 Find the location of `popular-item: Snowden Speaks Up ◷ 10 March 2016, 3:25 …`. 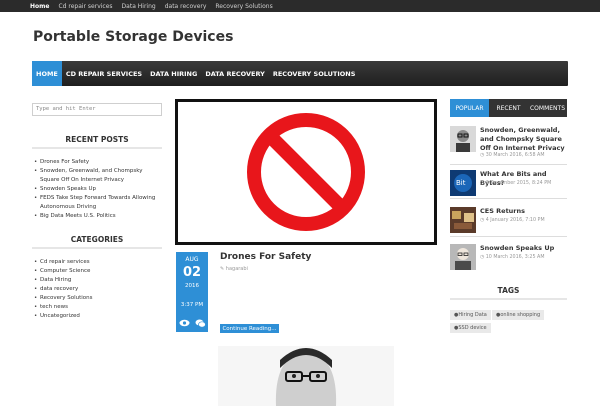

popular-item: Snowden Speaks Up ◷ 10 March 2016, 3:25 … is located at coordinates (510, 259).